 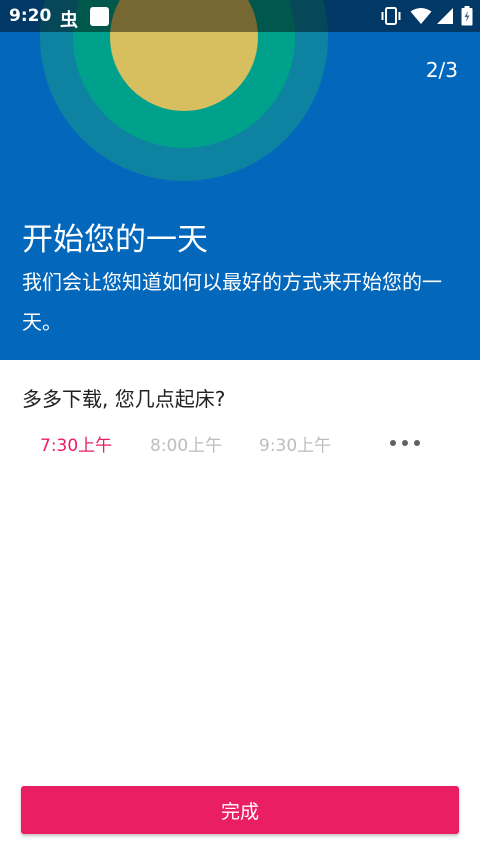 I want to click on wake-option-3: 9:30上午, so click(x=295, y=443).